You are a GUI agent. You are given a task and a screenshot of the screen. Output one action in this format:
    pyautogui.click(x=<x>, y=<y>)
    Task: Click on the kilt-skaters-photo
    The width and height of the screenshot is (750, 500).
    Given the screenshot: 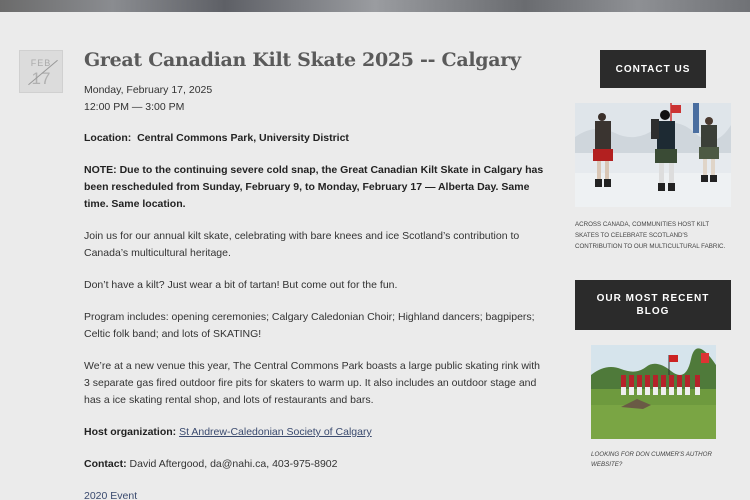 What is the action you would take?
    pyautogui.click(x=653, y=155)
    